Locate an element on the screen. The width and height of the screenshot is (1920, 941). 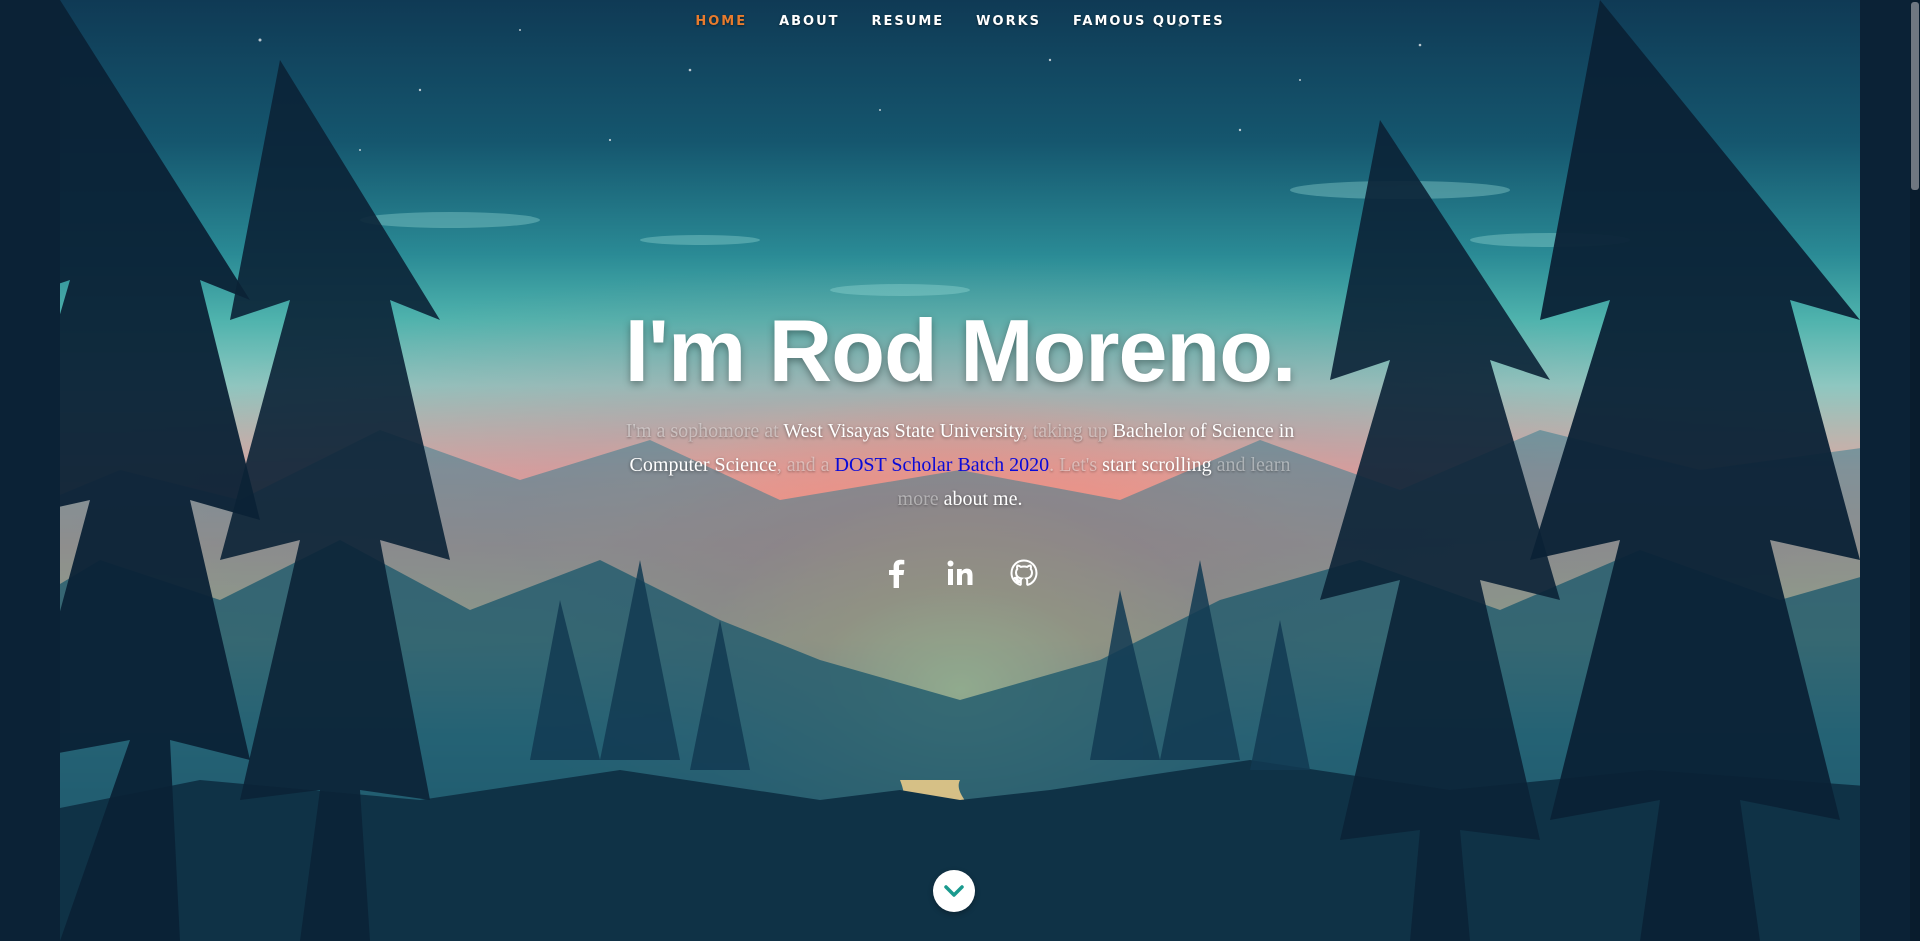
linkedin-icon is located at coordinates (960, 572).